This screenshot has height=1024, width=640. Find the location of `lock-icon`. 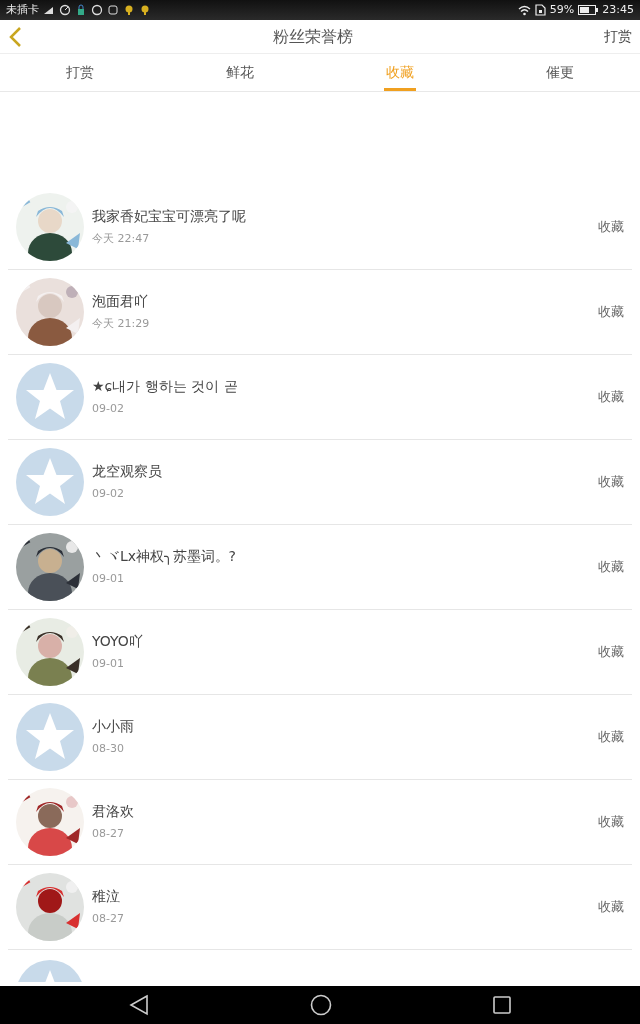

lock-icon is located at coordinates (81, 10).